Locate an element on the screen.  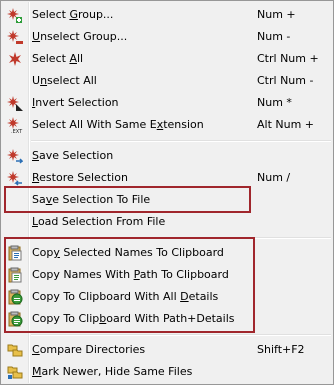
menu-item-copy-names-with-path: Copy Names With Path To Clipboard is located at coordinates (168, 275).